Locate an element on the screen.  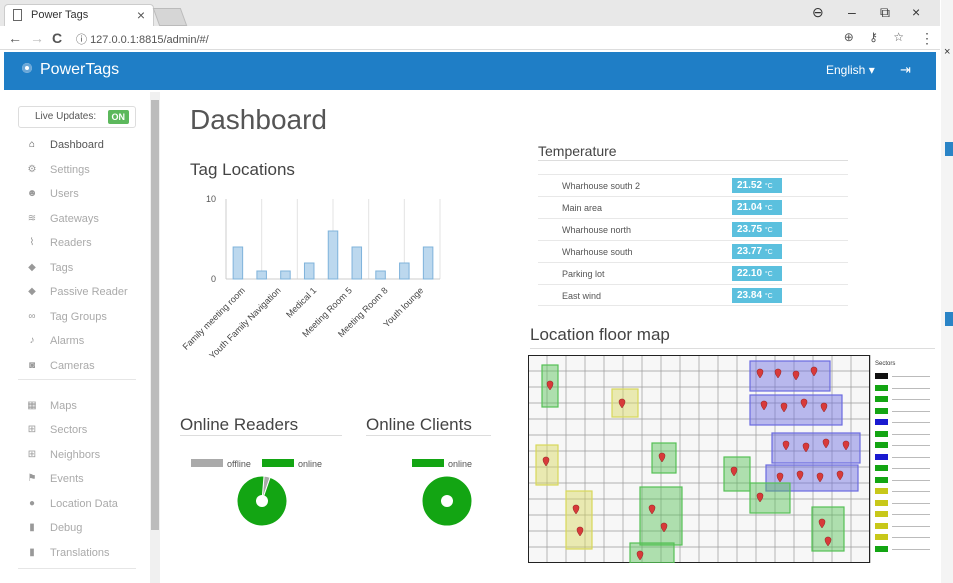
legend-offline-label: offline is located at coordinates (239, 464).